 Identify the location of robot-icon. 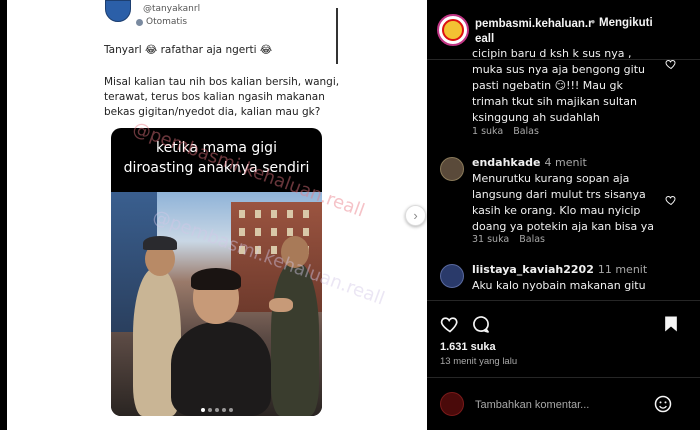
(139, 22).